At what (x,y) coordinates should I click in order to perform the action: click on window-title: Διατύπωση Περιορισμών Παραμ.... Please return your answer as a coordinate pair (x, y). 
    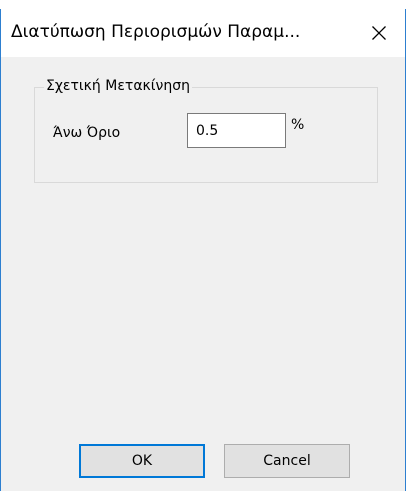
    Looking at the image, I should click on (156, 32).